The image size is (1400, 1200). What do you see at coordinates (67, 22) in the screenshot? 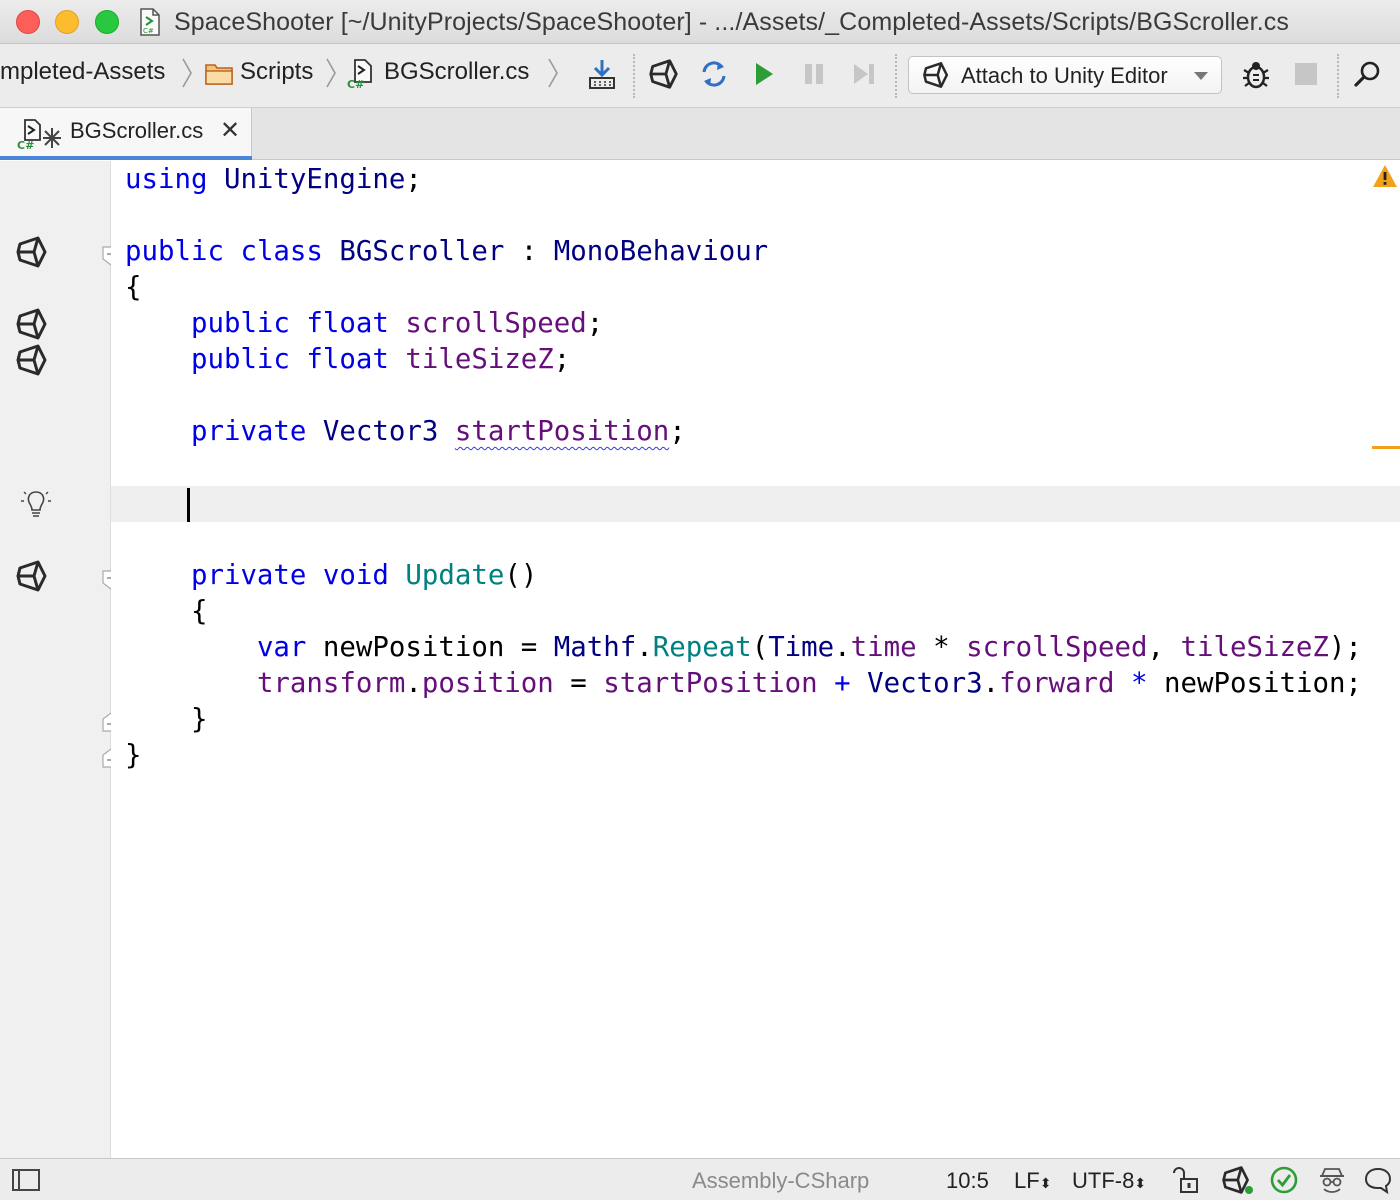
I see `window-minimize-button` at bounding box center [67, 22].